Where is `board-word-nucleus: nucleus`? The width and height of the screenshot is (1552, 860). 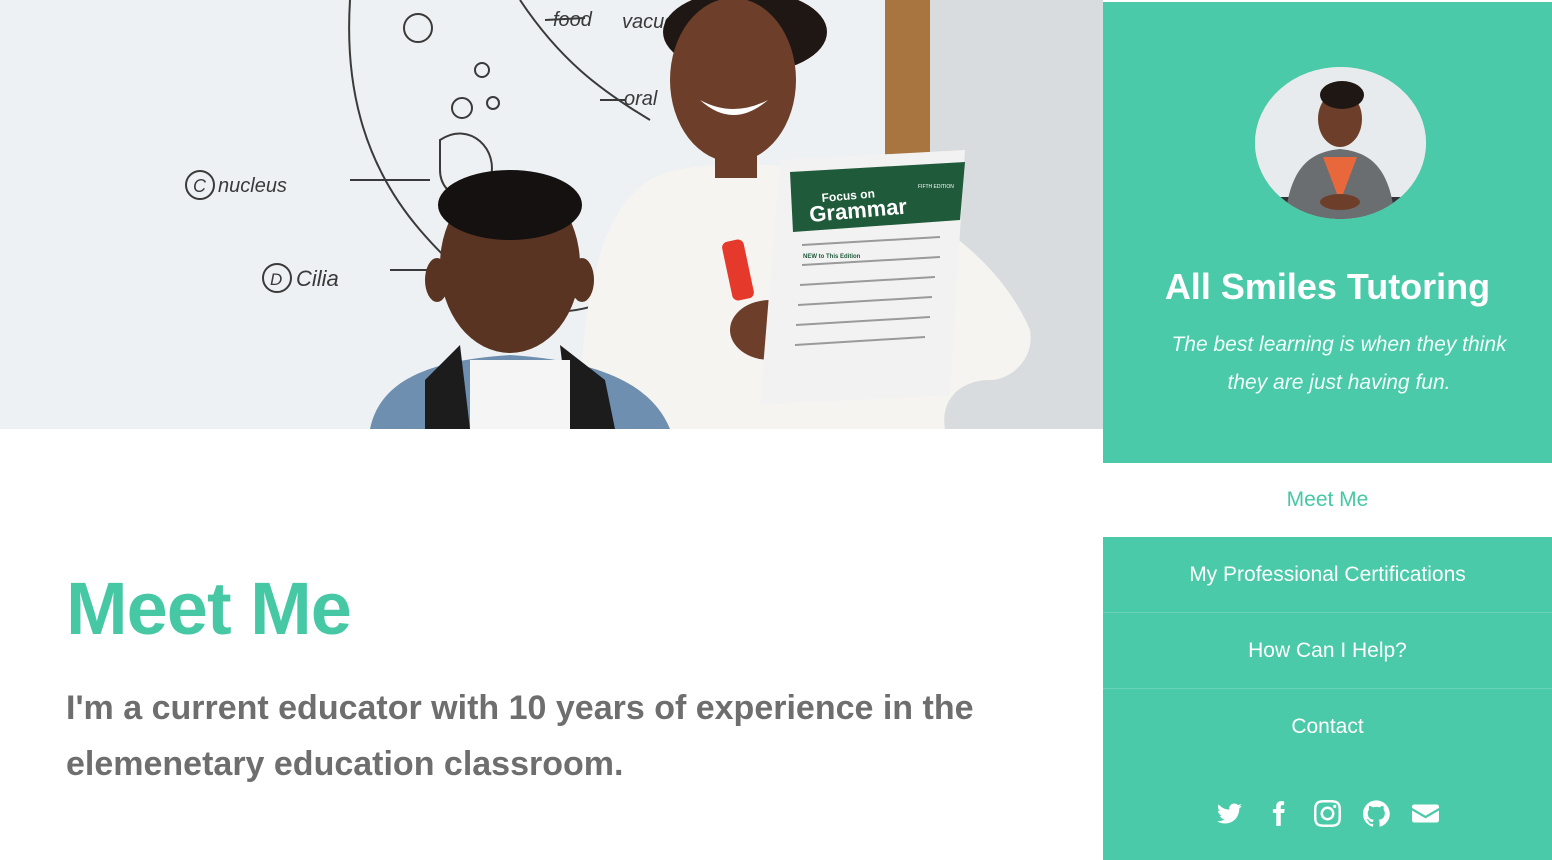 board-word-nucleus: nucleus is located at coordinates (252, 186).